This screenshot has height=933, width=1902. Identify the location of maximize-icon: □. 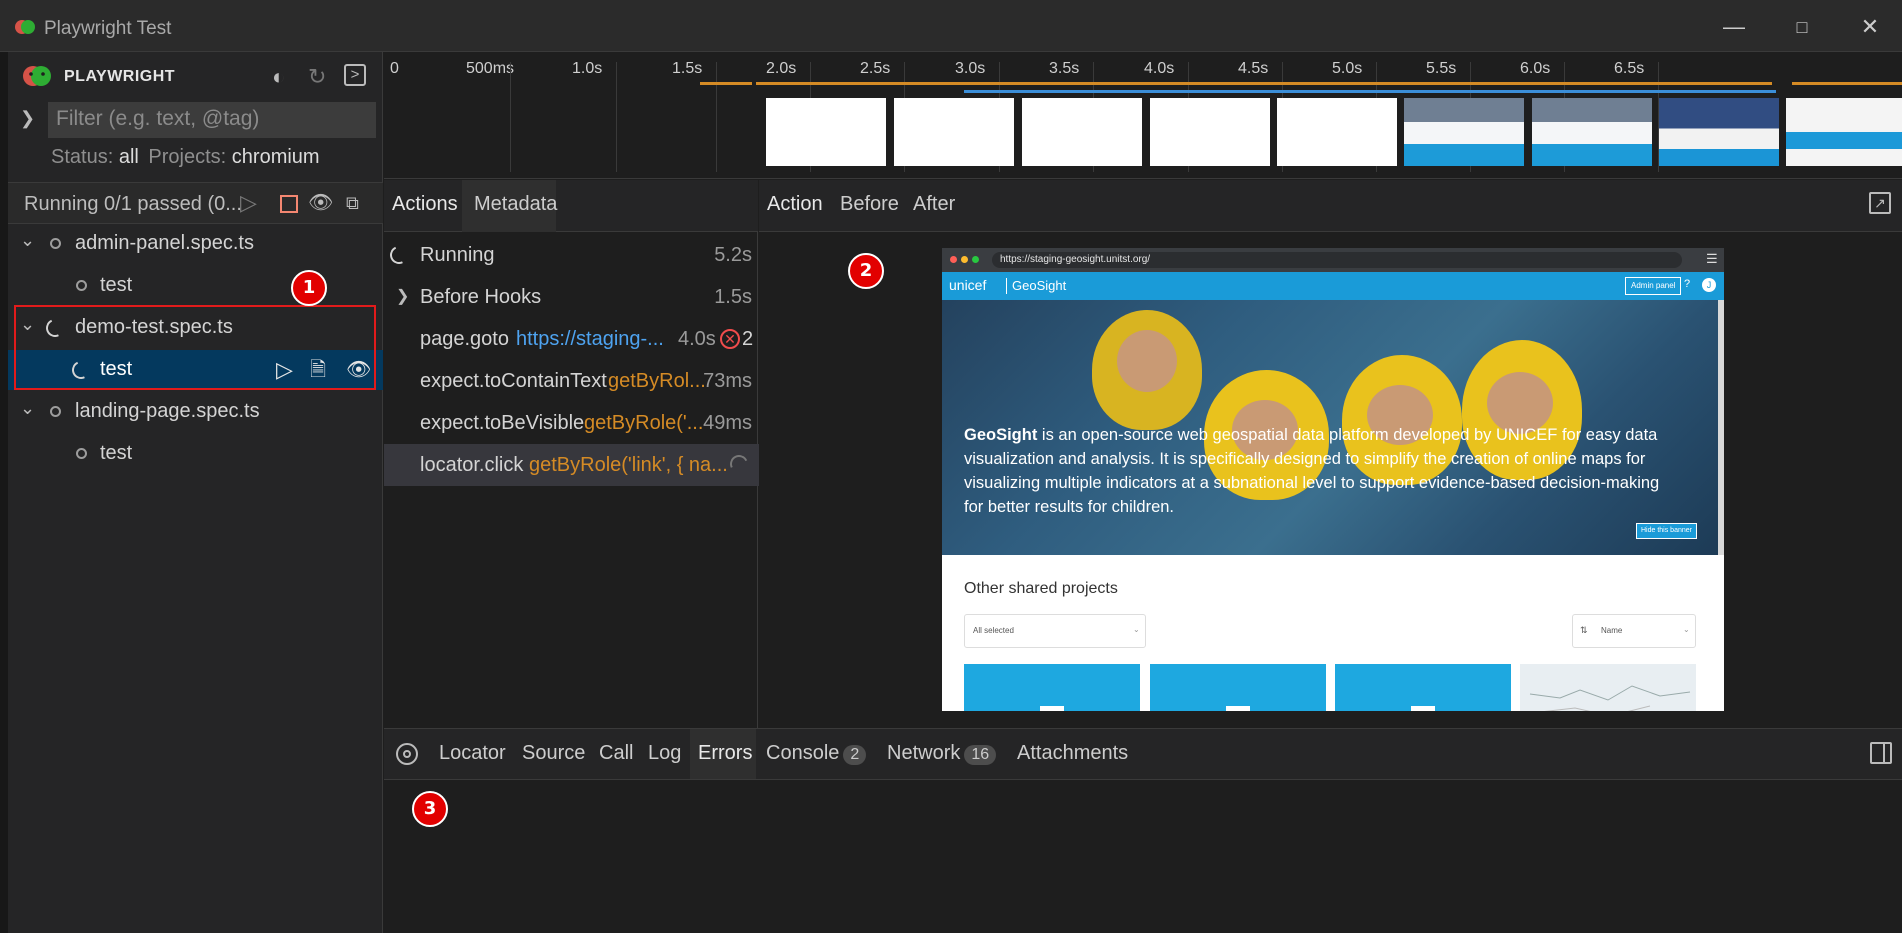
(1802, 27).